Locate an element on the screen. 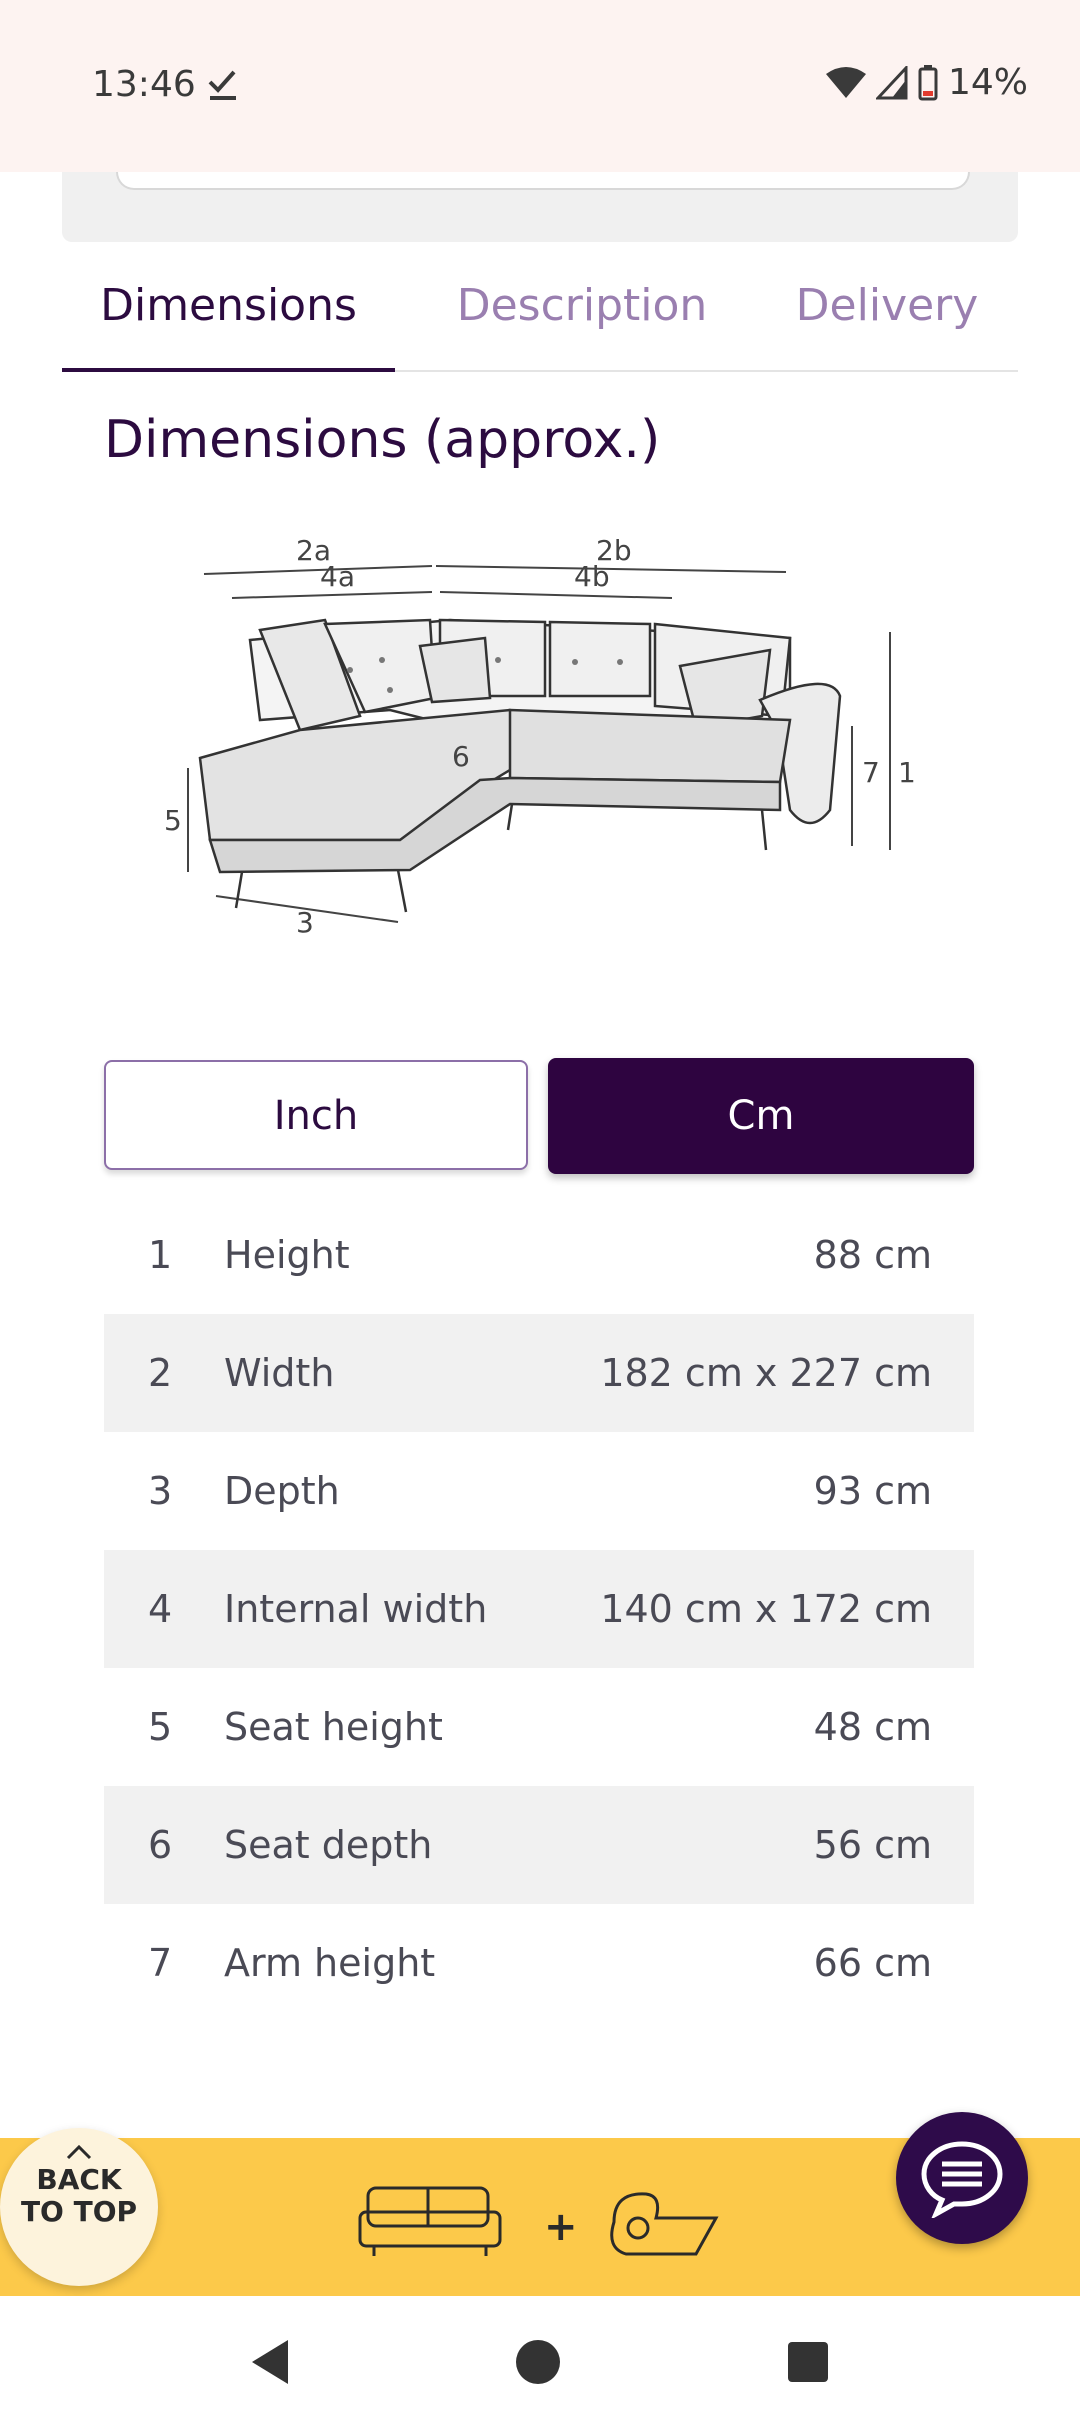  dim-value: 56 cm is located at coordinates (872, 1845).